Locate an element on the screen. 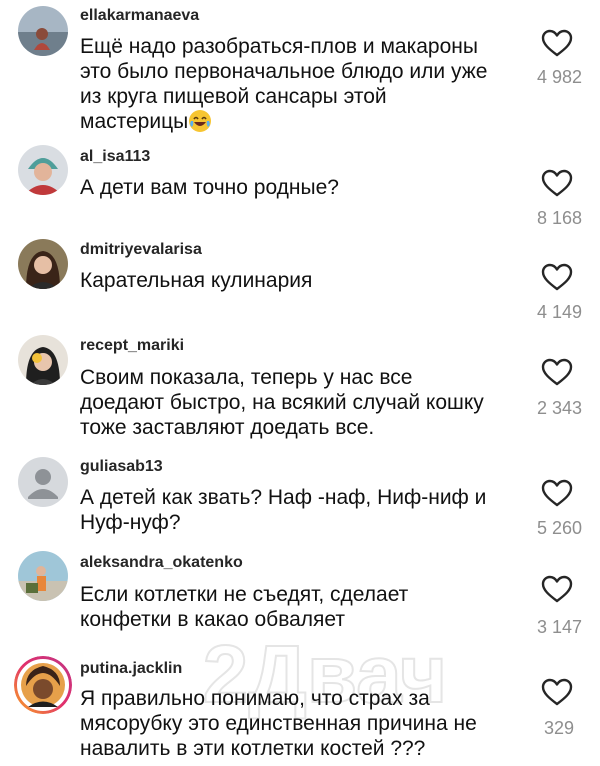  comment-text-line: это было первоначальное блюдо или уже is located at coordinates (284, 71).